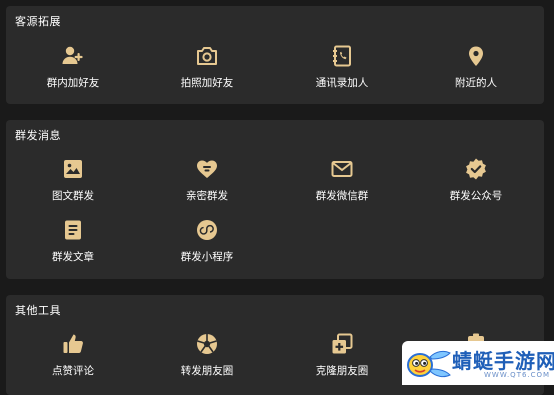  What do you see at coordinates (207, 230) in the screenshot?
I see `mini-program-icon` at bounding box center [207, 230].